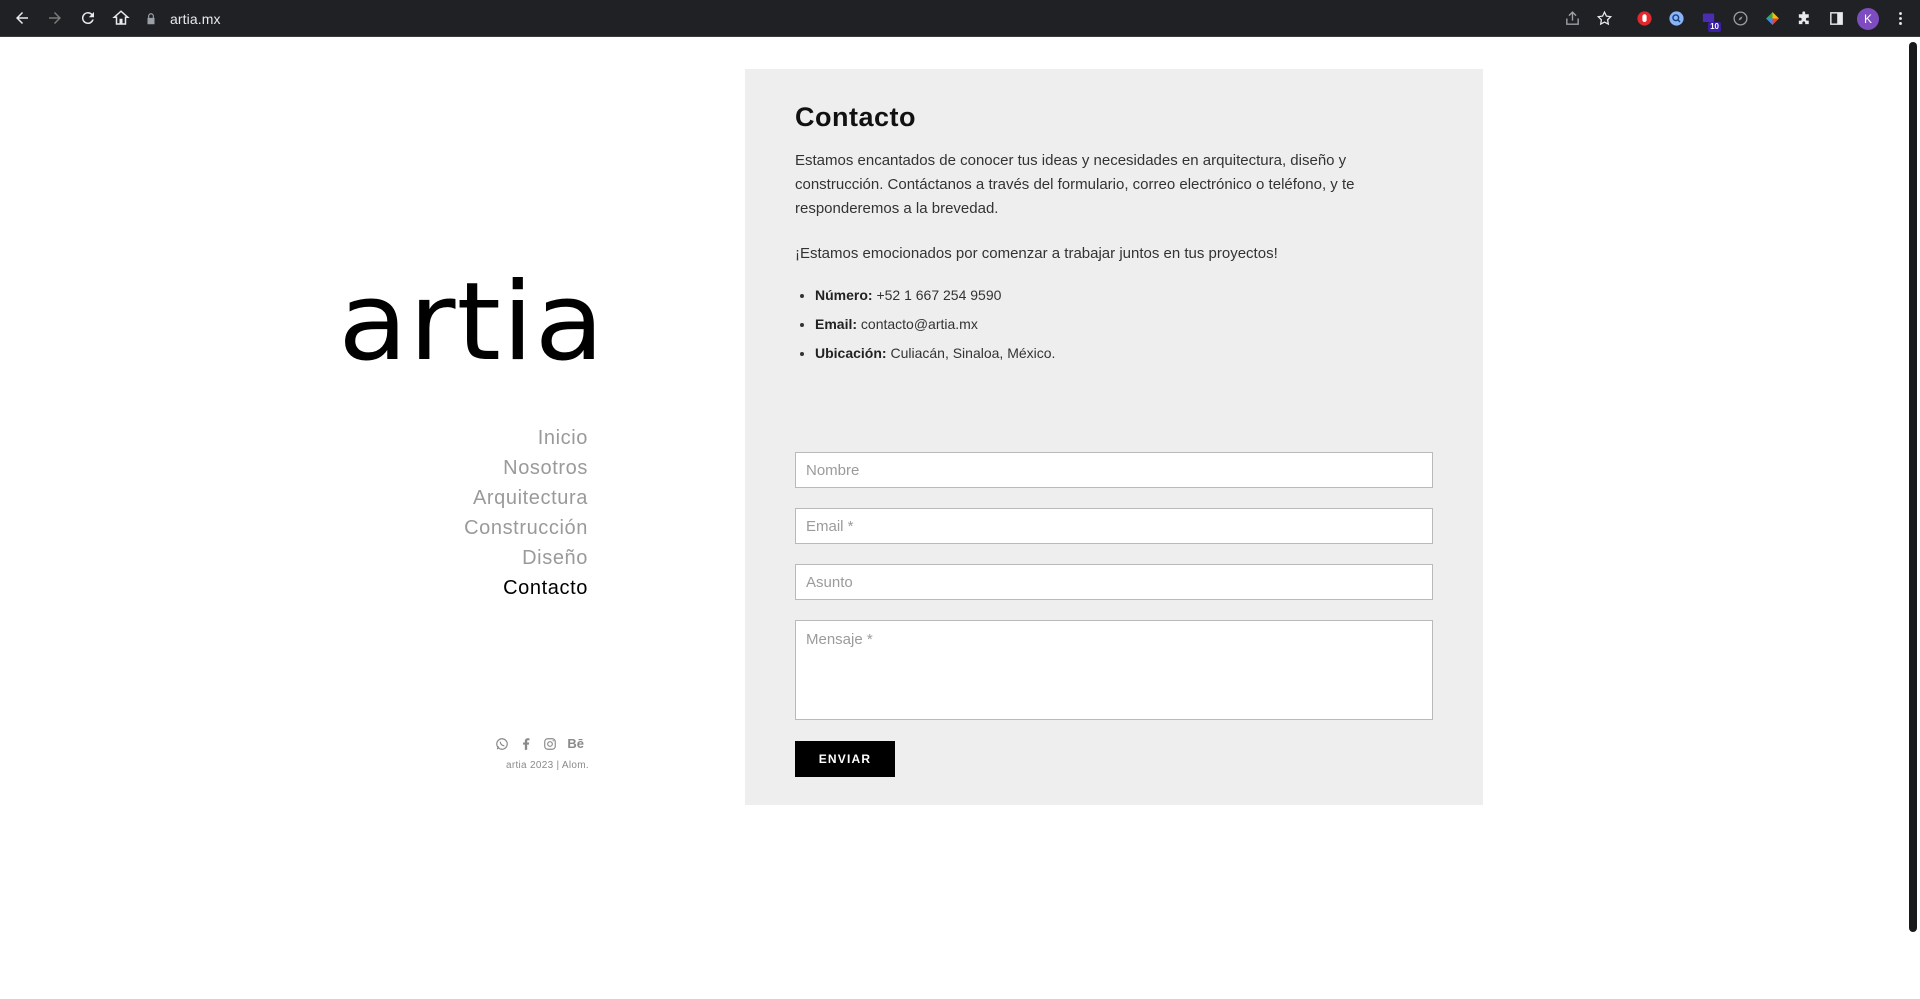  Describe the element at coordinates (851, 353) in the screenshot. I see `contact-location-label: Ubicación:` at that location.